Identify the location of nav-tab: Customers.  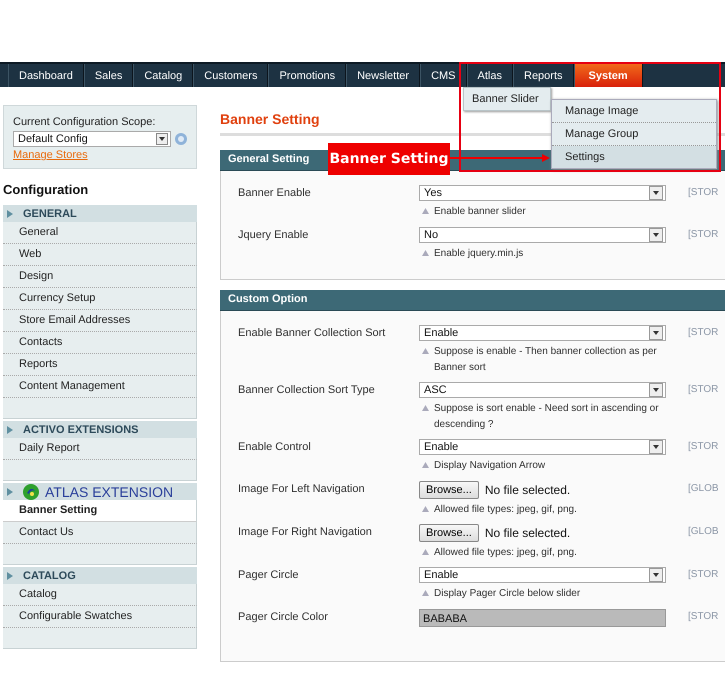
(230, 75).